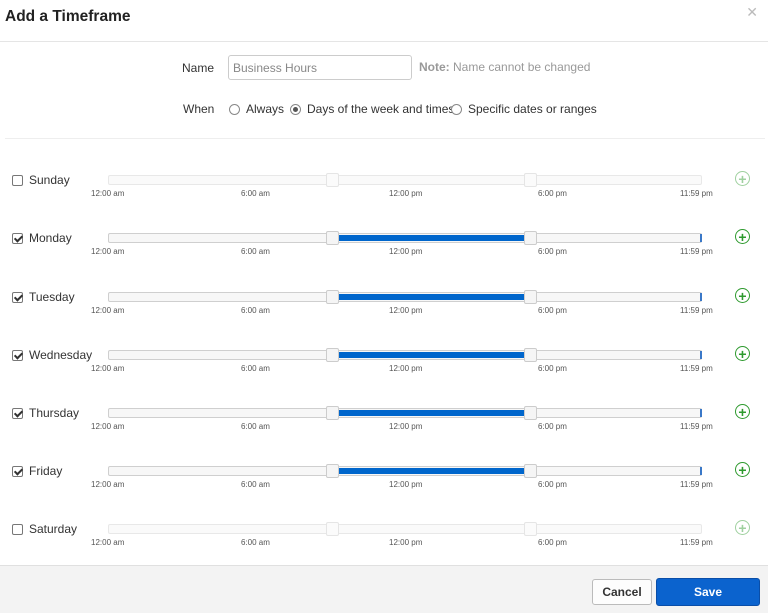 This screenshot has height=613, width=768. I want to click on dialog-title: Add a Timeframe, so click(68, 16).